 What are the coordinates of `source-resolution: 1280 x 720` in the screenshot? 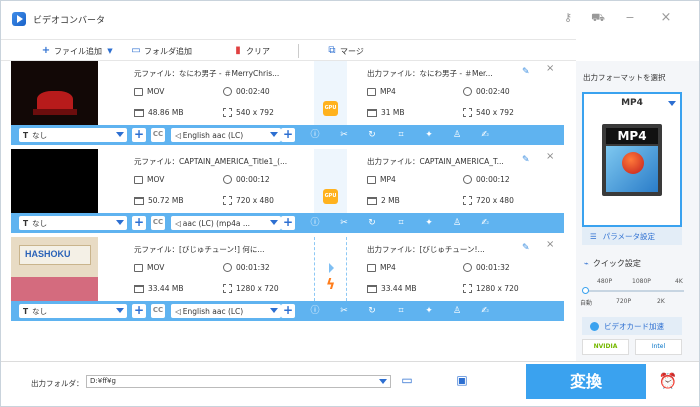 It's located at (251, 288).